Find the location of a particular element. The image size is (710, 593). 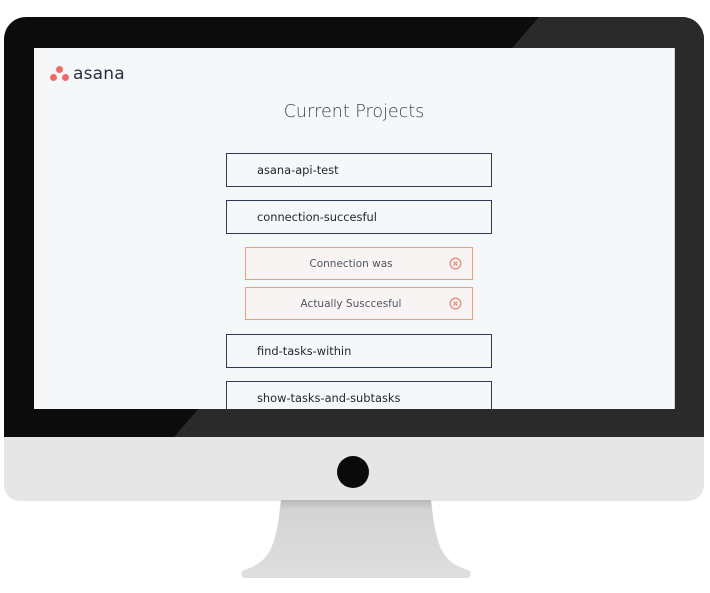

logo-text: asana is located at coordinates (99, 74).